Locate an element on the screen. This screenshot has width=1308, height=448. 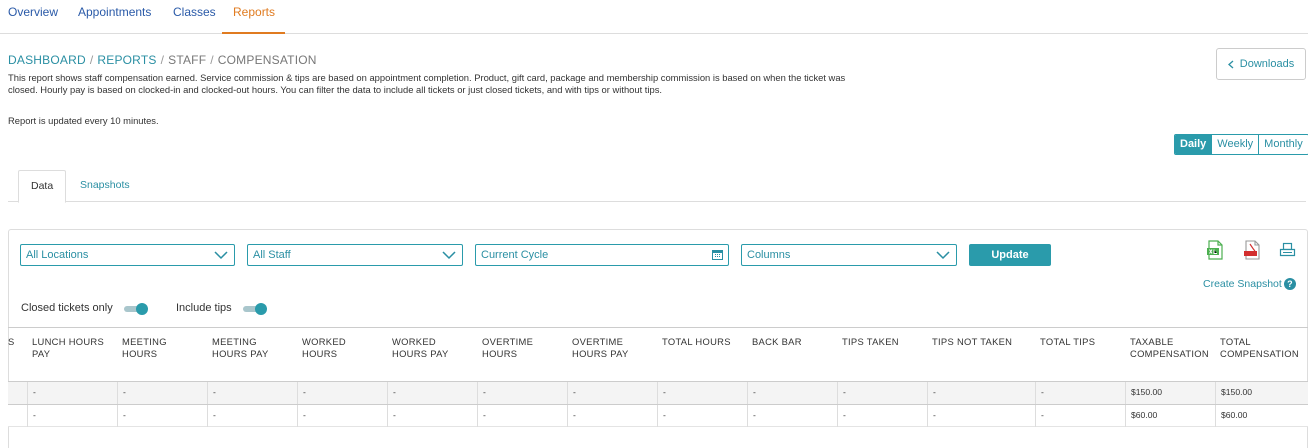
pdf-export-icon is located at coordinates (1252, 250).